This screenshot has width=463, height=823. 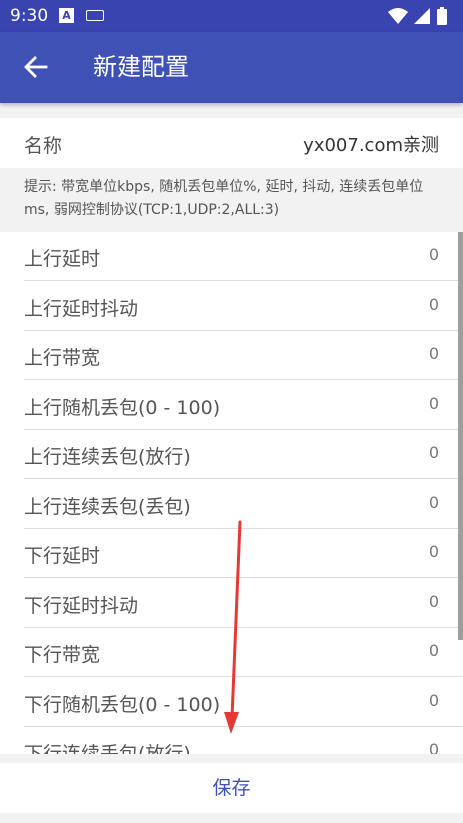 I want to click on row-label: 上行延时抖动, so click(x=81, y=308).